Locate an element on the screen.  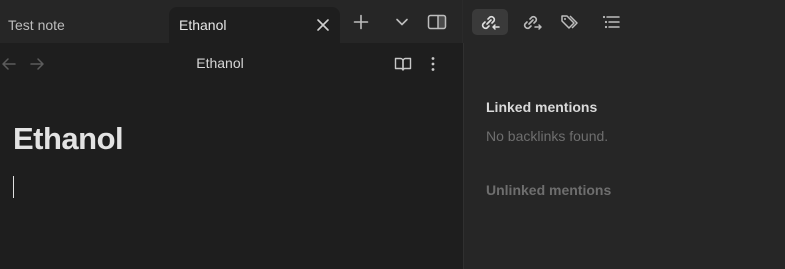
toggle-sidebar-icon is located at coordinates (437, 22).